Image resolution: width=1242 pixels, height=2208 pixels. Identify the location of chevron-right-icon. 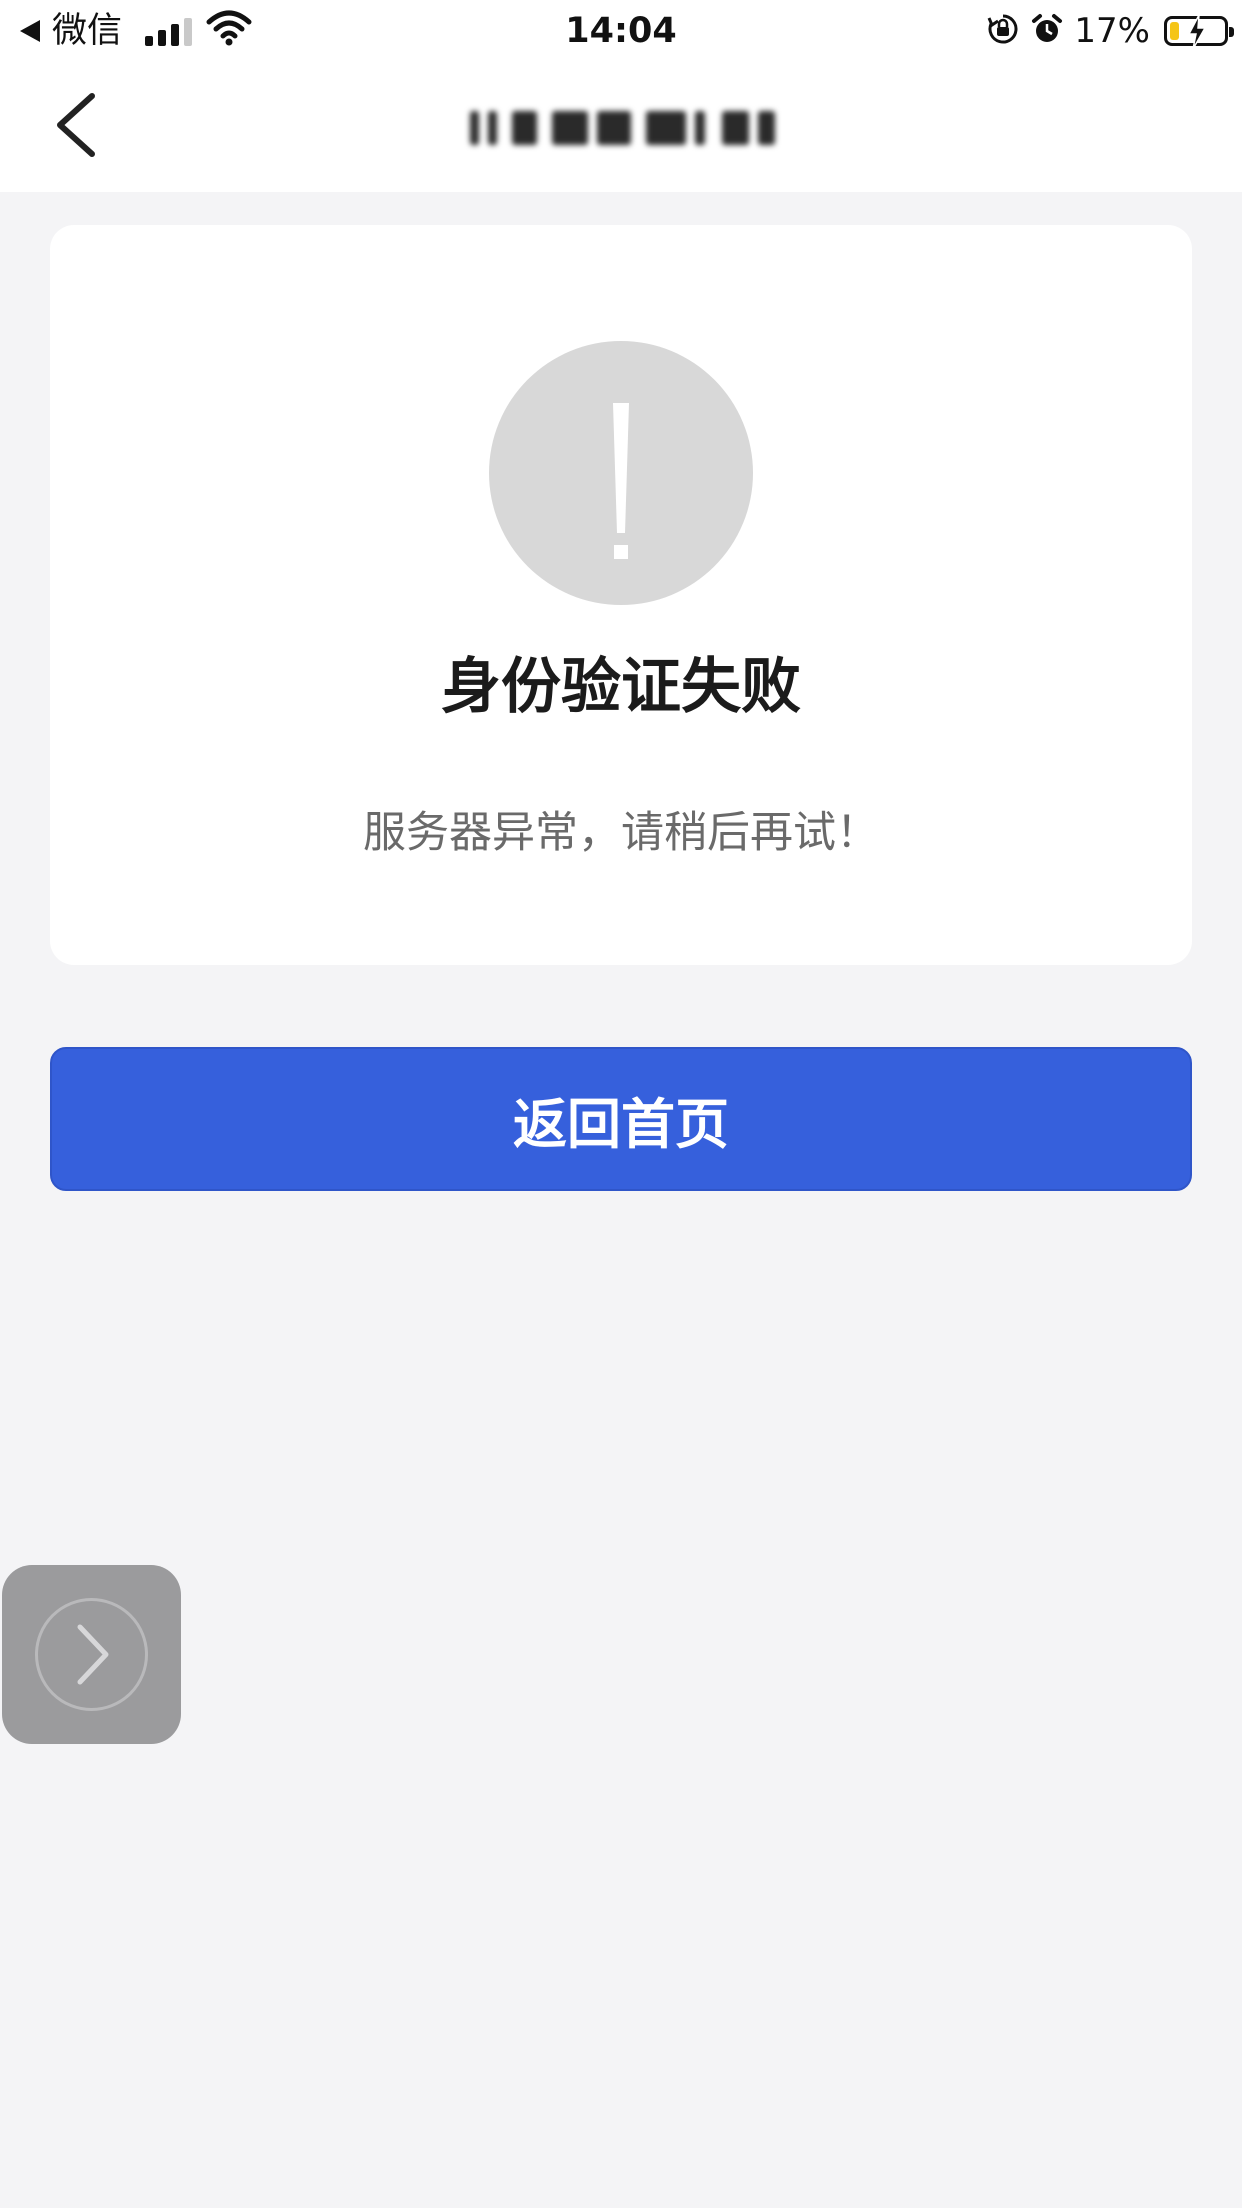
(93, 1654).